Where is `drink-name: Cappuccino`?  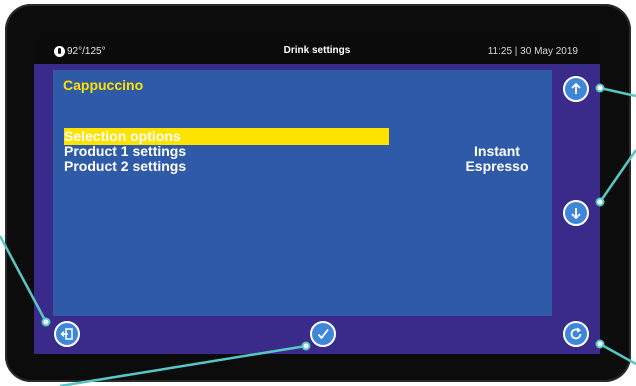
drink-name: Cappuccino is located at coordinates (103, 85).